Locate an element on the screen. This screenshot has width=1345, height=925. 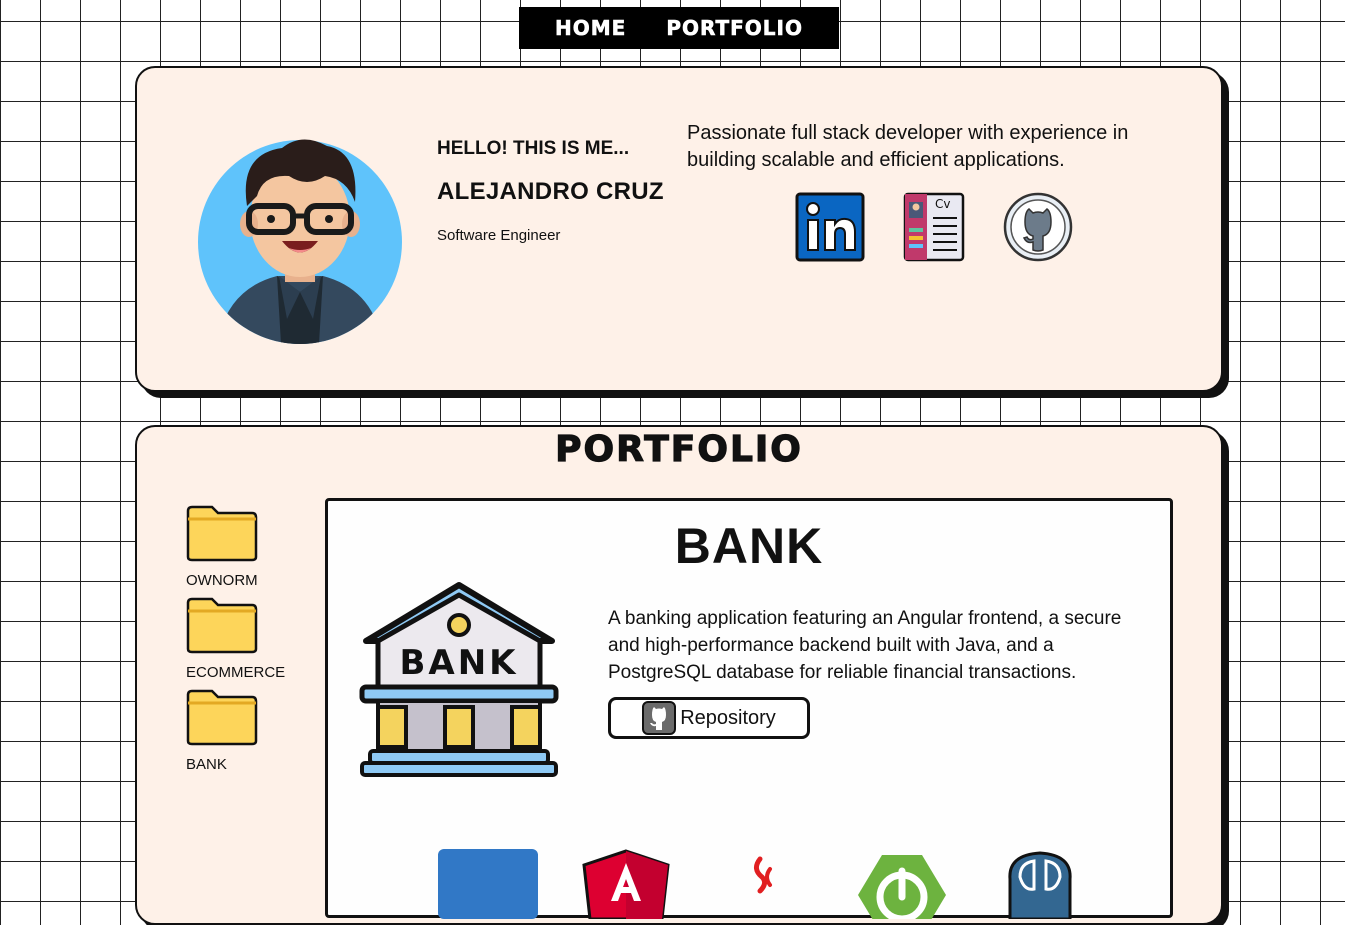
nav-portfolio-link: PORTFOLIO is located at coordinates (734, 28).